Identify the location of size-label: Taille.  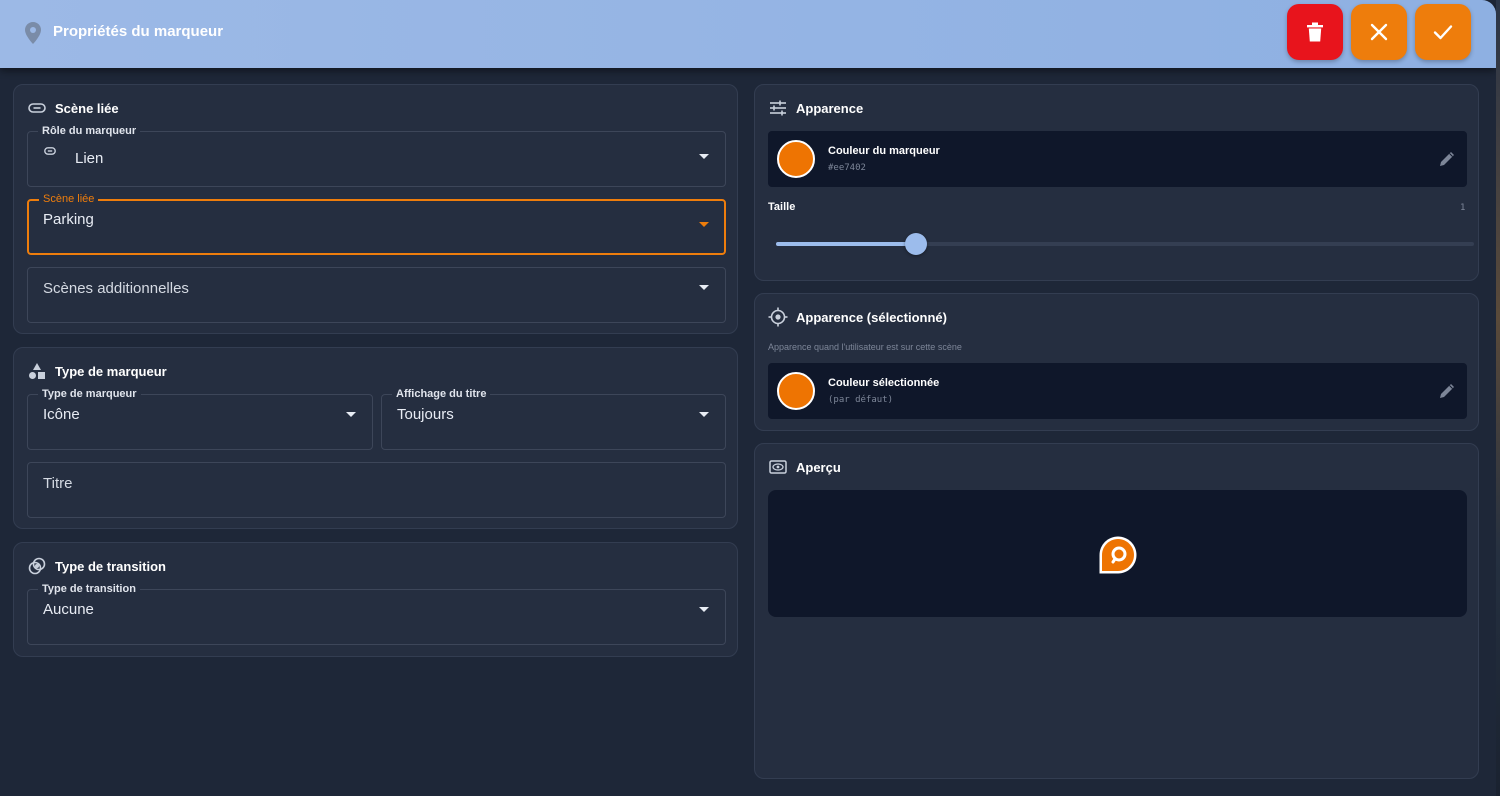
(782, 207).